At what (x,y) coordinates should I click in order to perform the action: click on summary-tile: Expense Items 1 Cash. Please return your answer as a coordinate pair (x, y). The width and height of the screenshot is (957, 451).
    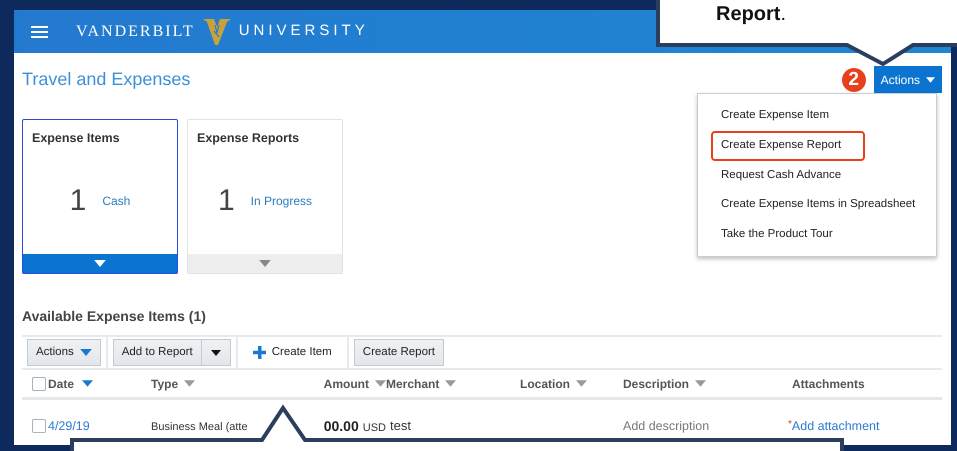
    Looking at the image, I should click on (100, 196).